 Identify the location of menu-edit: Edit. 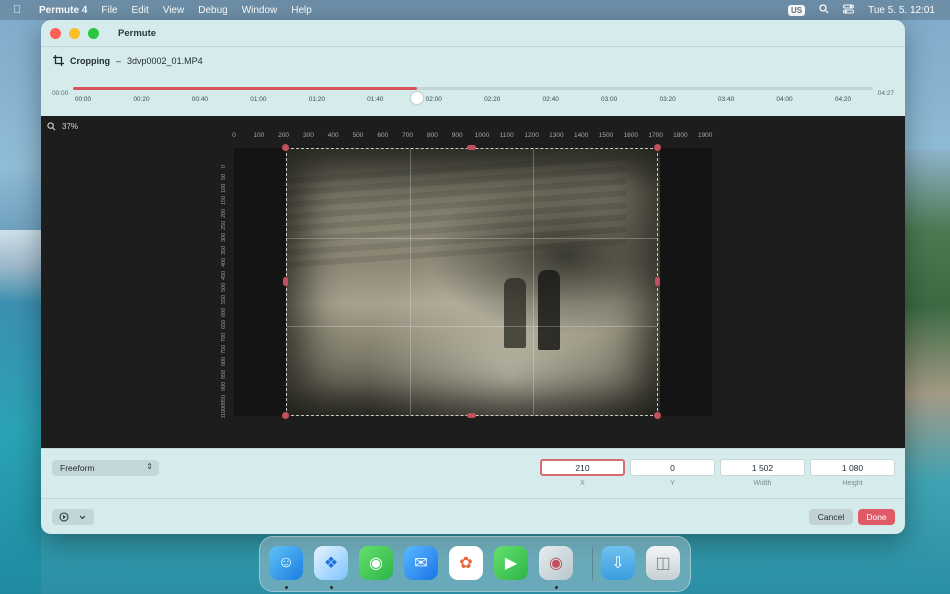
(139, 10).